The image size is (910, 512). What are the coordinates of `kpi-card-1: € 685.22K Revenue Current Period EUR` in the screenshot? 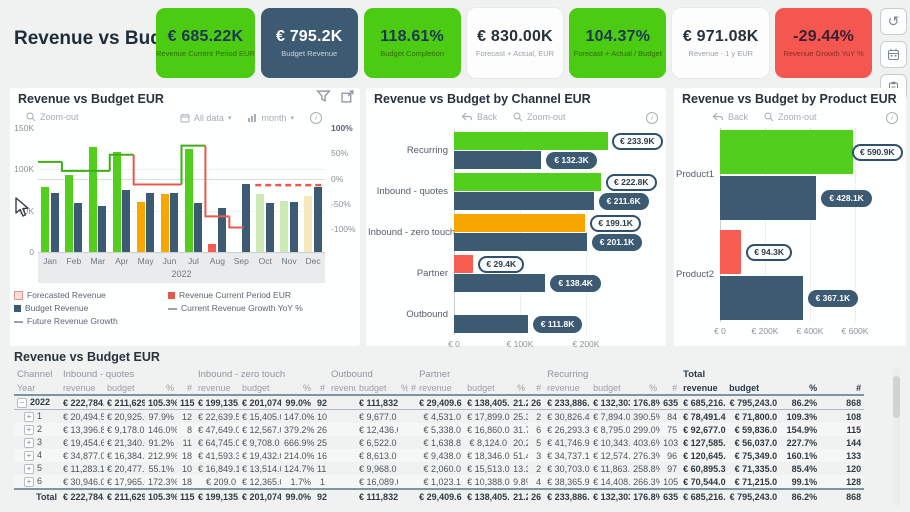 It's located at (205, 43).